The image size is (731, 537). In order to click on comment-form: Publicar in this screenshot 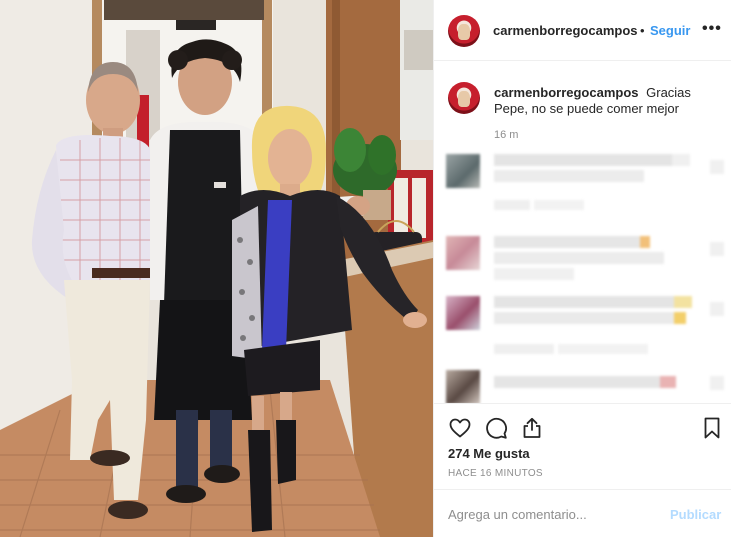, I will do `click(582, 513)`.